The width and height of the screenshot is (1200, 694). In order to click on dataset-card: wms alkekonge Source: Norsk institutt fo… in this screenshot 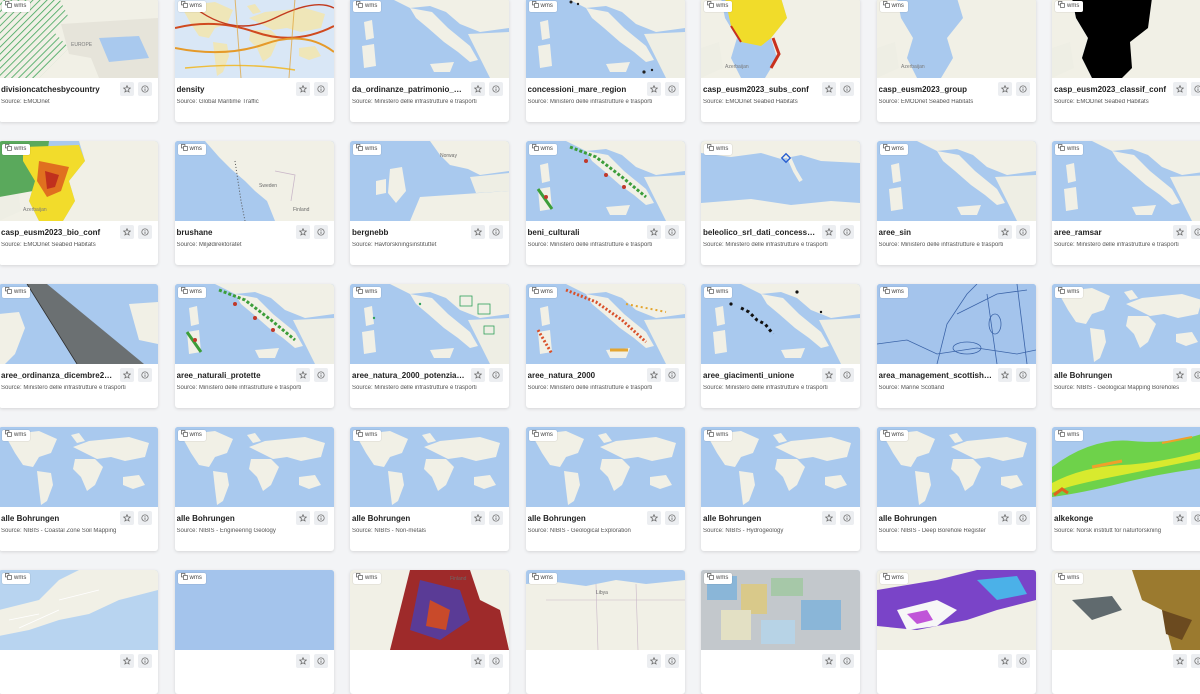, I will do `click(1126, 489)`.